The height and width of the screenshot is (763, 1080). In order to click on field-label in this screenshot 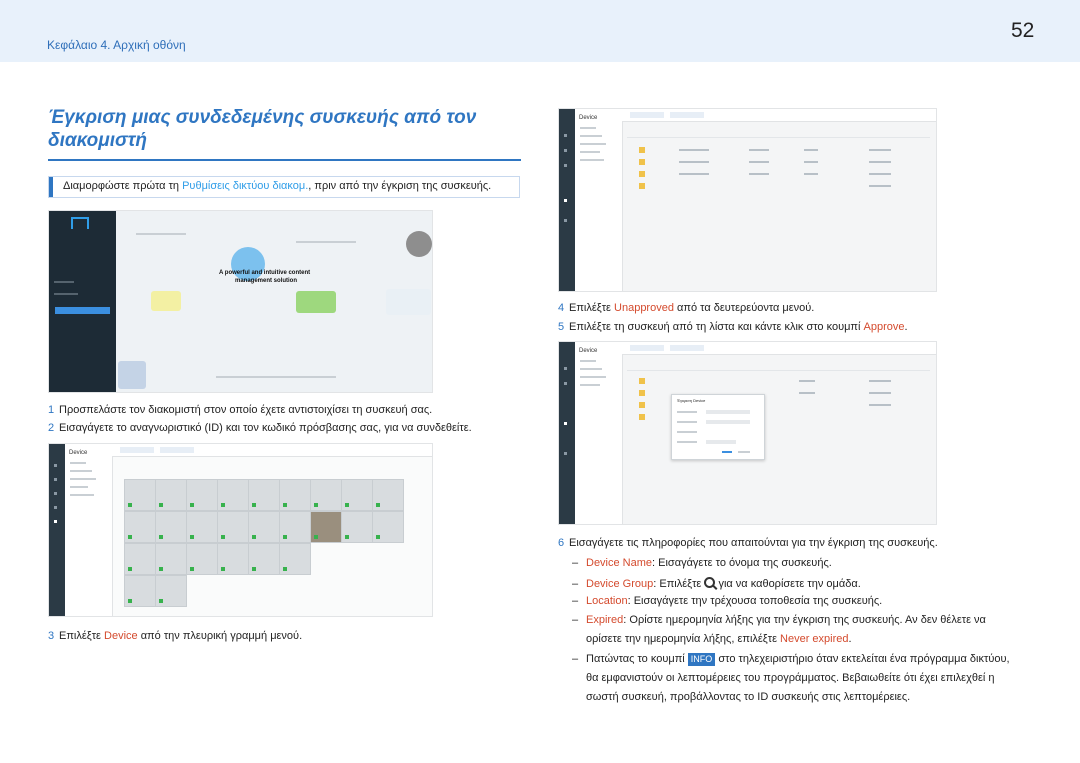, I will do `click(687, 442)`.